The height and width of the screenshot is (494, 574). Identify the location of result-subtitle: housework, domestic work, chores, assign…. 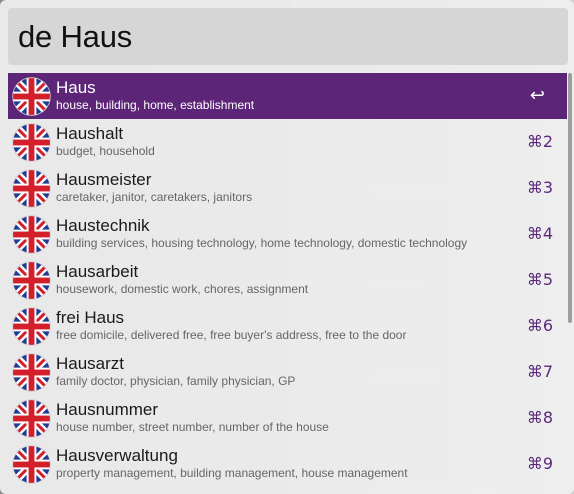
(182, 289).